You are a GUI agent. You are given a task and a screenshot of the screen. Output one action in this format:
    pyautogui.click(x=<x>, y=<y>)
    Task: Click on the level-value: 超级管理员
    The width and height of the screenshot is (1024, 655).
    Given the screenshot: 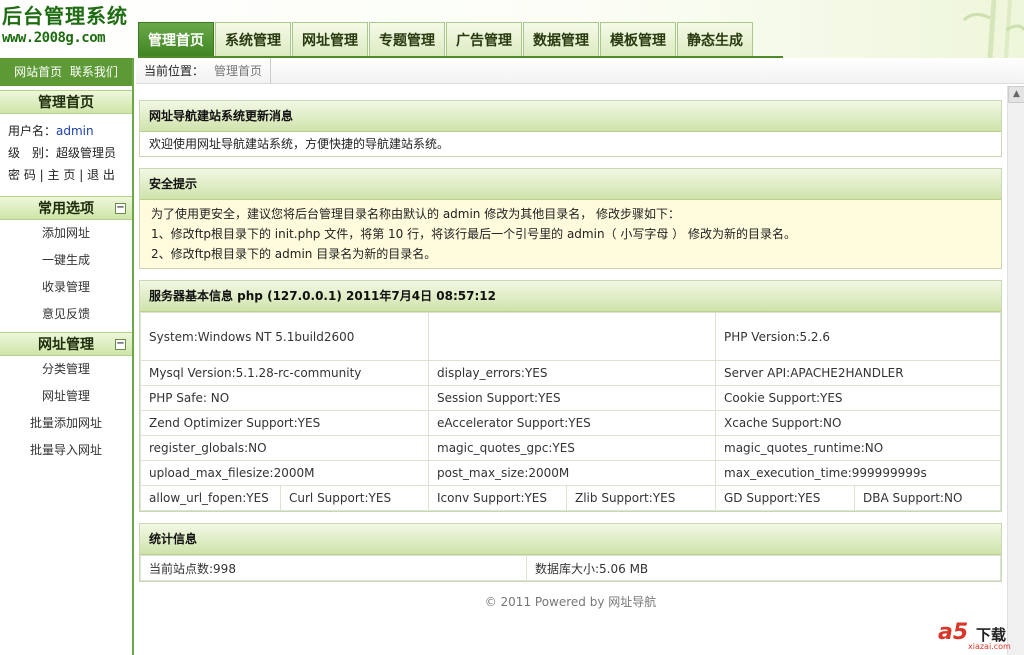 What is the action you would take?
    pyautogui.click(x=86, y=153)
    